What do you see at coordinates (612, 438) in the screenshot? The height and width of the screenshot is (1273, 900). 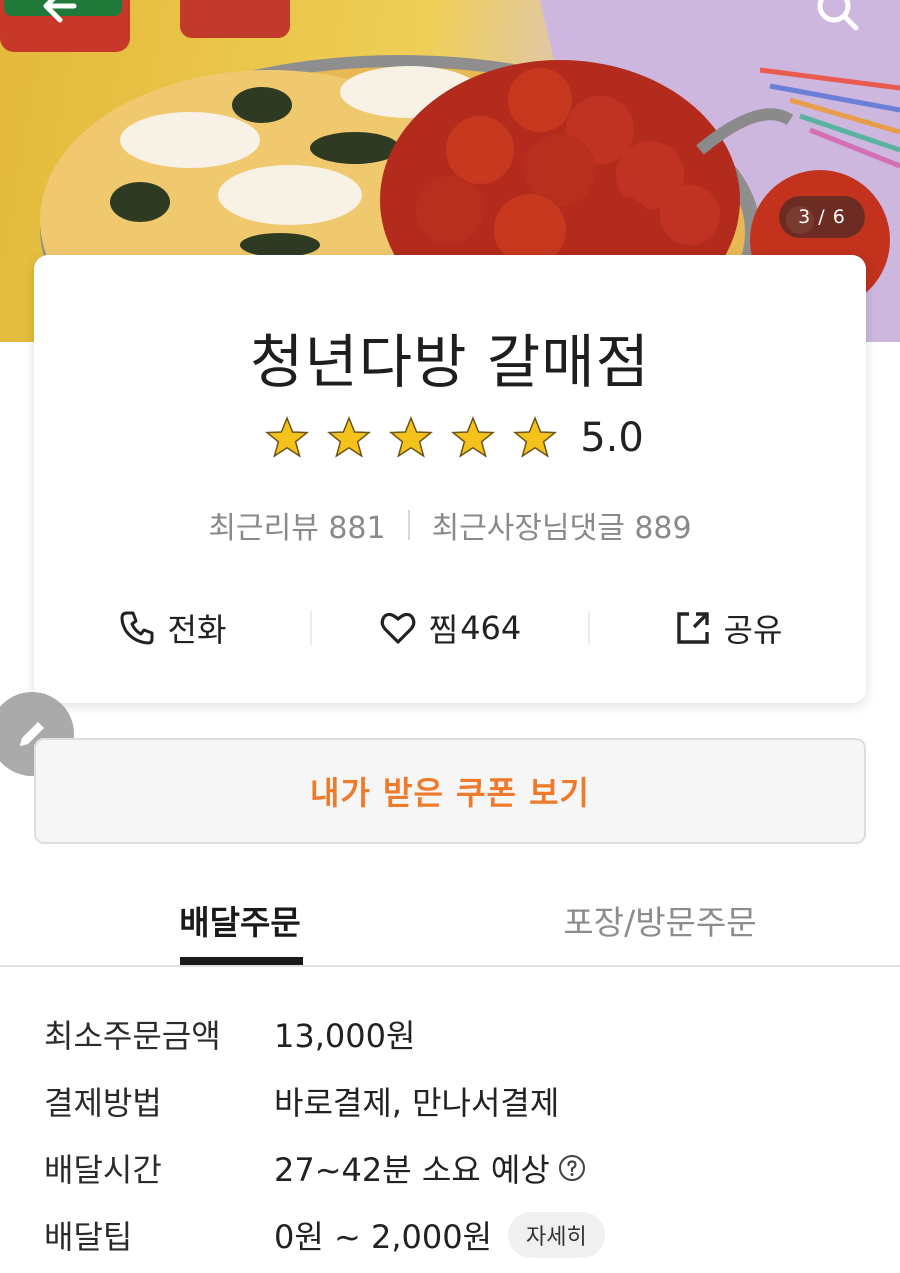 I see `rating-value: 5.0` at bounding box center [612, 438].